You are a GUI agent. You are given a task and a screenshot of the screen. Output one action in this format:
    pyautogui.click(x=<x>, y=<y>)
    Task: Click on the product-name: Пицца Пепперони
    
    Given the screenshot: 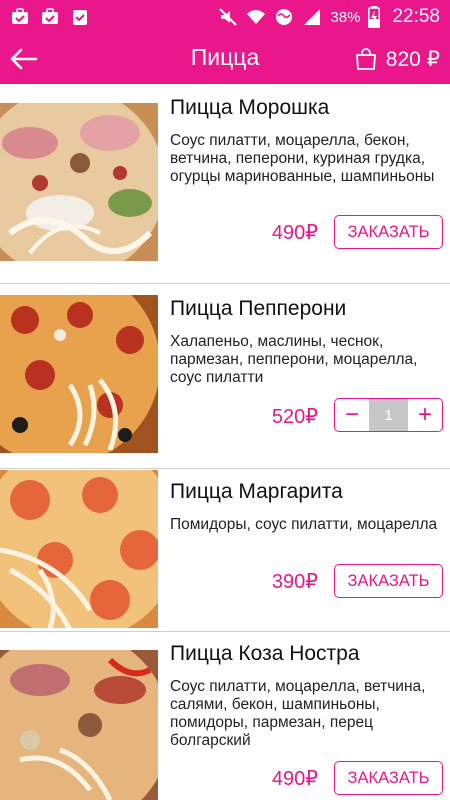 What is the action you would take?
    pyautogui.click(x=258, y=308)
    